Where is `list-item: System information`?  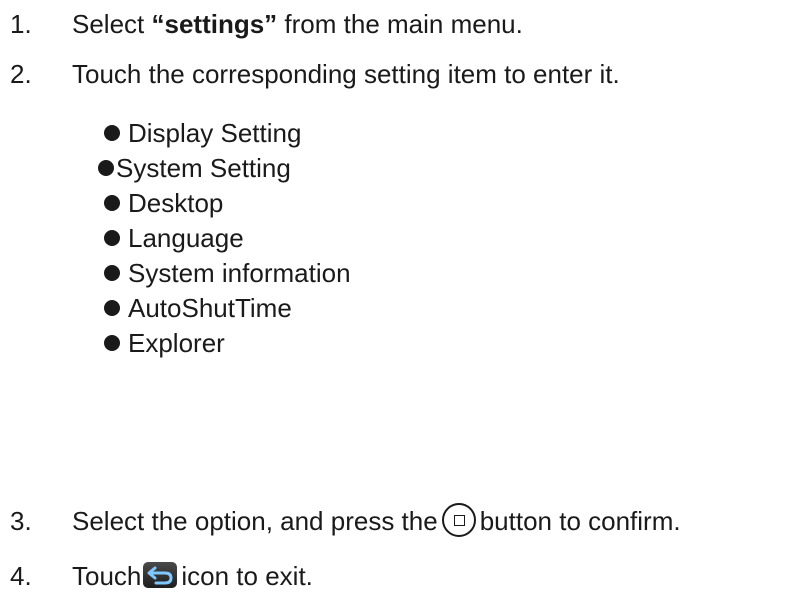 list-item: System information is located at coordinates (227, 273).